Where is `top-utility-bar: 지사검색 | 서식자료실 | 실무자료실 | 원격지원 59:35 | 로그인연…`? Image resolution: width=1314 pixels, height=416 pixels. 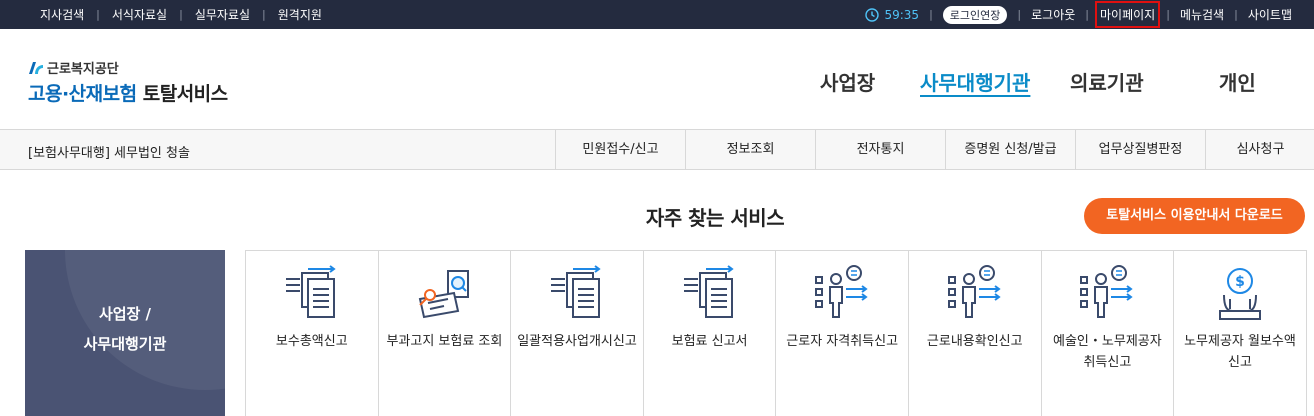
top-utility-bar: 지사검색 | 서식자료실 | 실무자료실 | 원격지원 59:35 | 로그인연… is located at coordinates (657, 14).